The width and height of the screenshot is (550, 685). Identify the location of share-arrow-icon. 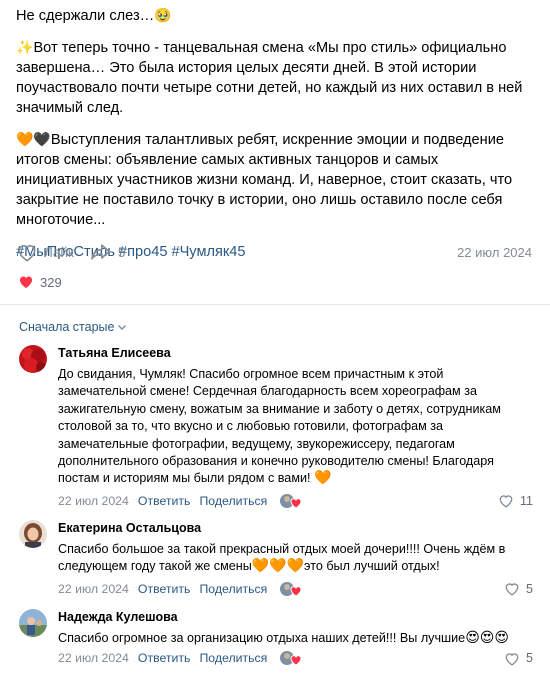
(100, 252).